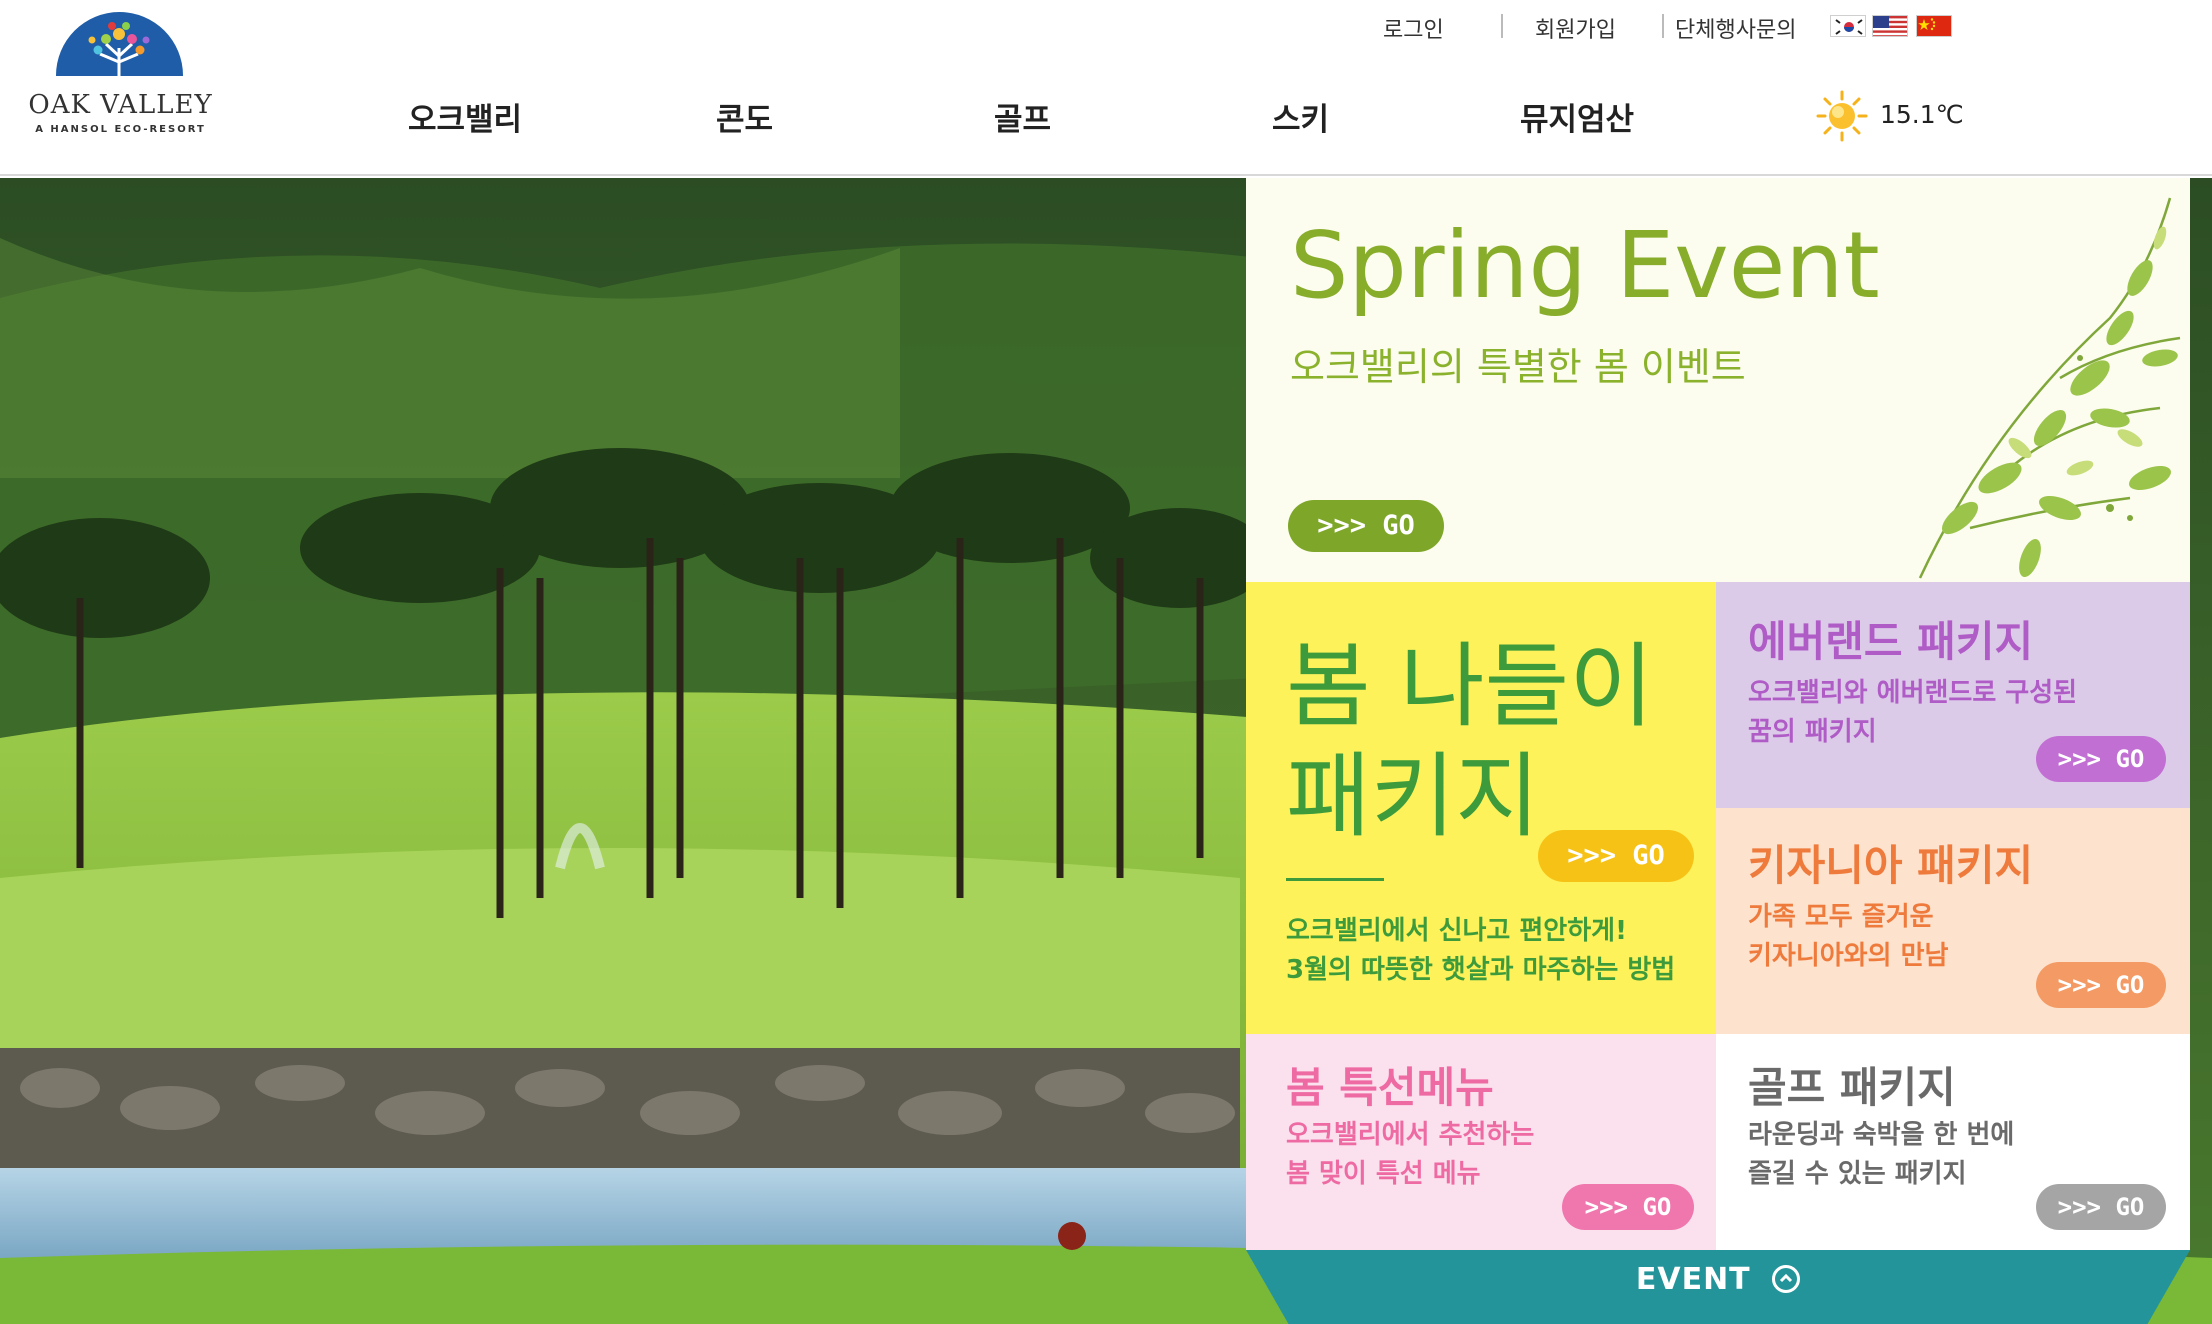  What do you see at coordinates (1335, 879) in the screenshot?
I see `title-underline` at bounding box center [1335, 879].